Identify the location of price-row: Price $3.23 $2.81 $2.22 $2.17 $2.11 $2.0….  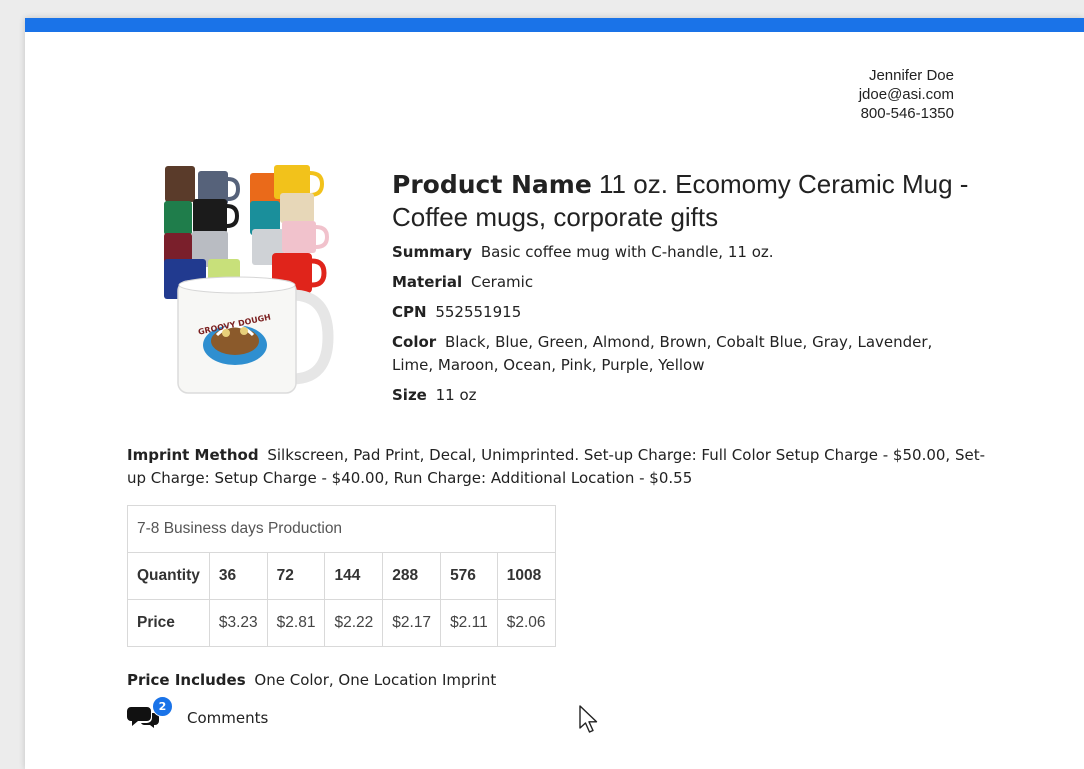
(341, 623).